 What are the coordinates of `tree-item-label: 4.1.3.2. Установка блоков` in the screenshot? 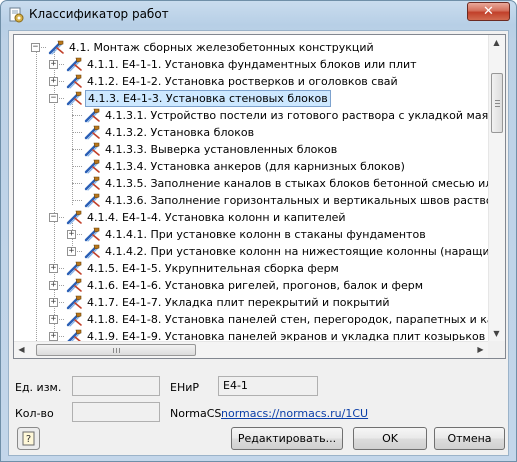 It's located at (180, 132).